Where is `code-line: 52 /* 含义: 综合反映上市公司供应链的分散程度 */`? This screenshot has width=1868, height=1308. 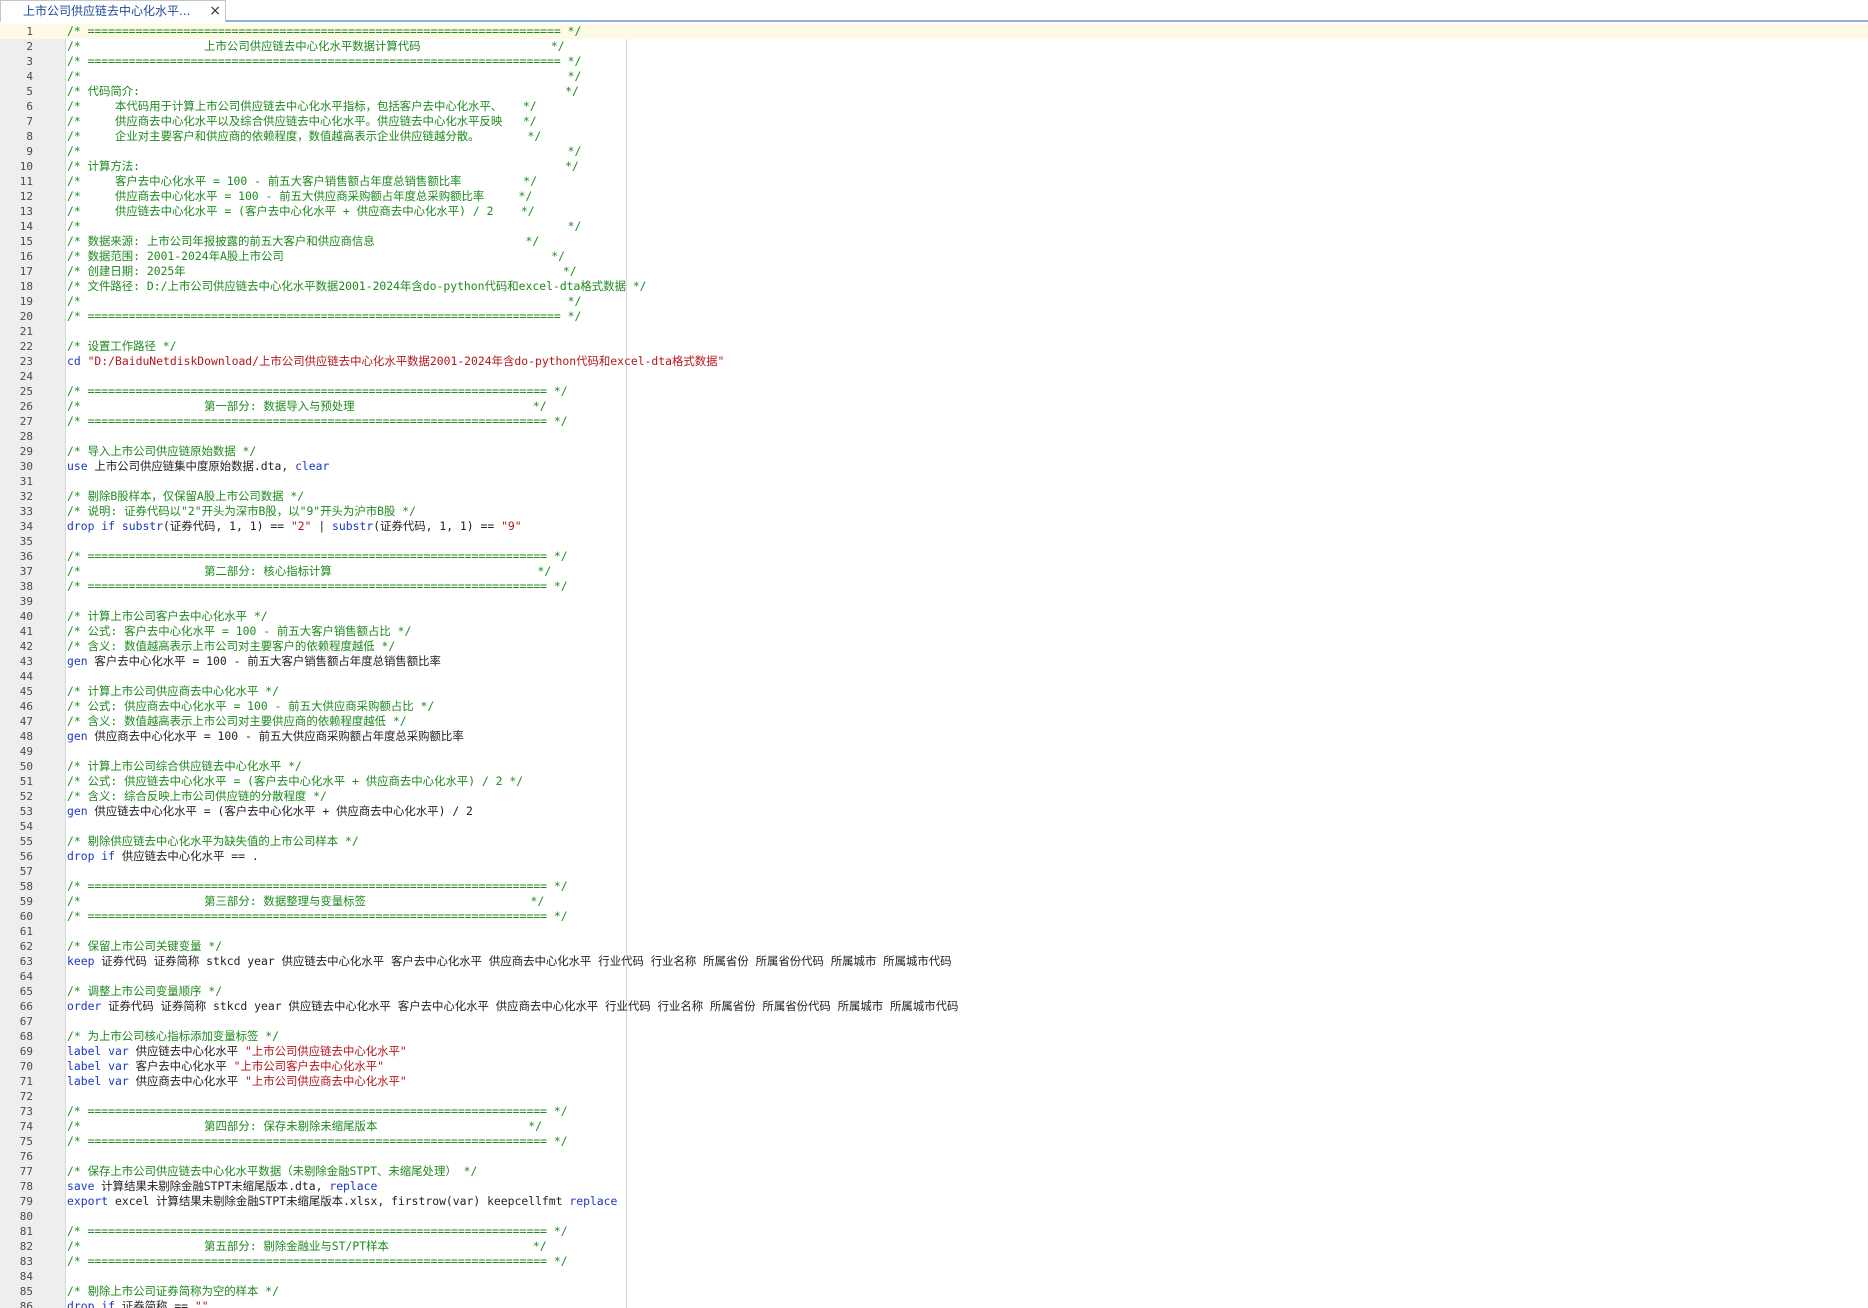
code-line: 52 /* 含义: 综合反映上市公司供应链的分散程度 */ is located at coordinates (934, 796).